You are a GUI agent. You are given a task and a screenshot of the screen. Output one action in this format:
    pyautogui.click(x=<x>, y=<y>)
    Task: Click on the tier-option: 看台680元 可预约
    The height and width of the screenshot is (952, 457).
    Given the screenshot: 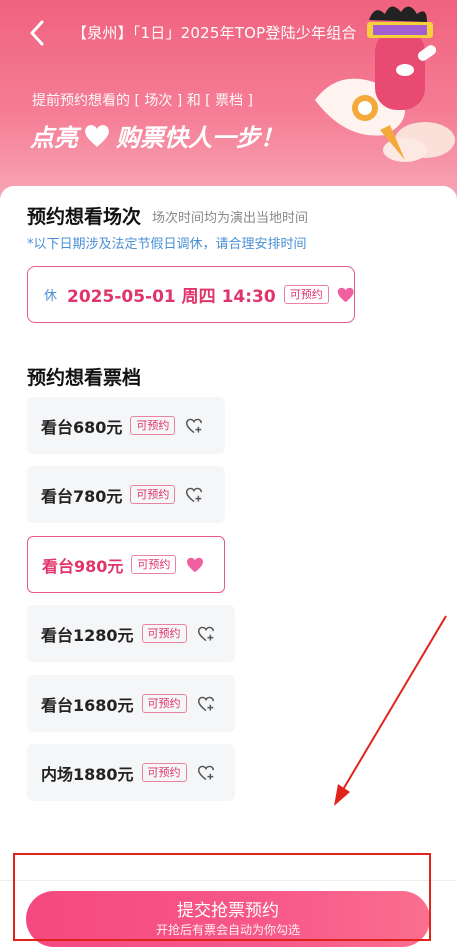 What is the action you would take?
    pyautogui.click(x=126, y=425)
    